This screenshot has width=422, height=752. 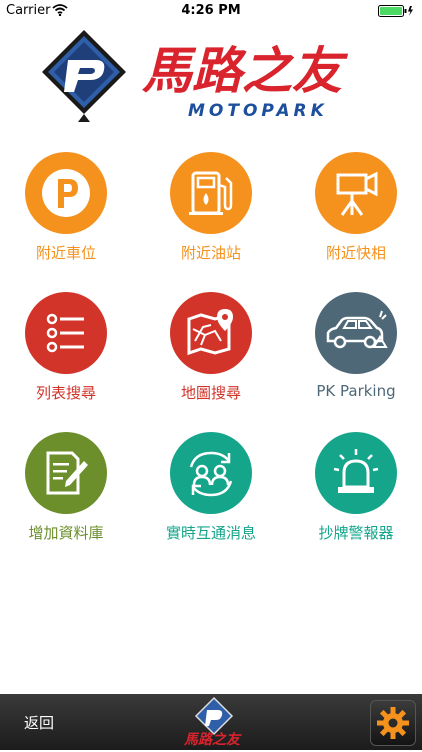 I want to click on map-icon, so click(x=210, y=332).